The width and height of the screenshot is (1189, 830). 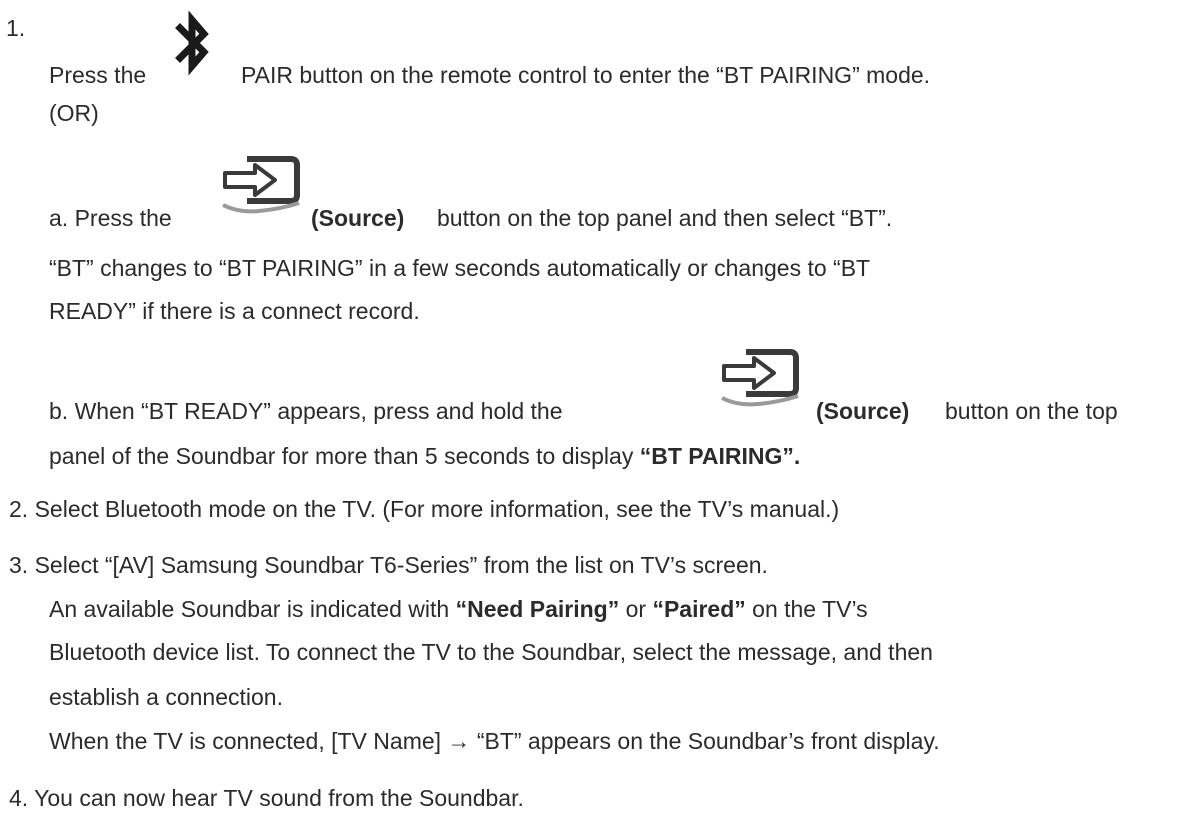 I want to click on bt-pairing-label: “BT PAIRING”., so click(x=720, y=456).